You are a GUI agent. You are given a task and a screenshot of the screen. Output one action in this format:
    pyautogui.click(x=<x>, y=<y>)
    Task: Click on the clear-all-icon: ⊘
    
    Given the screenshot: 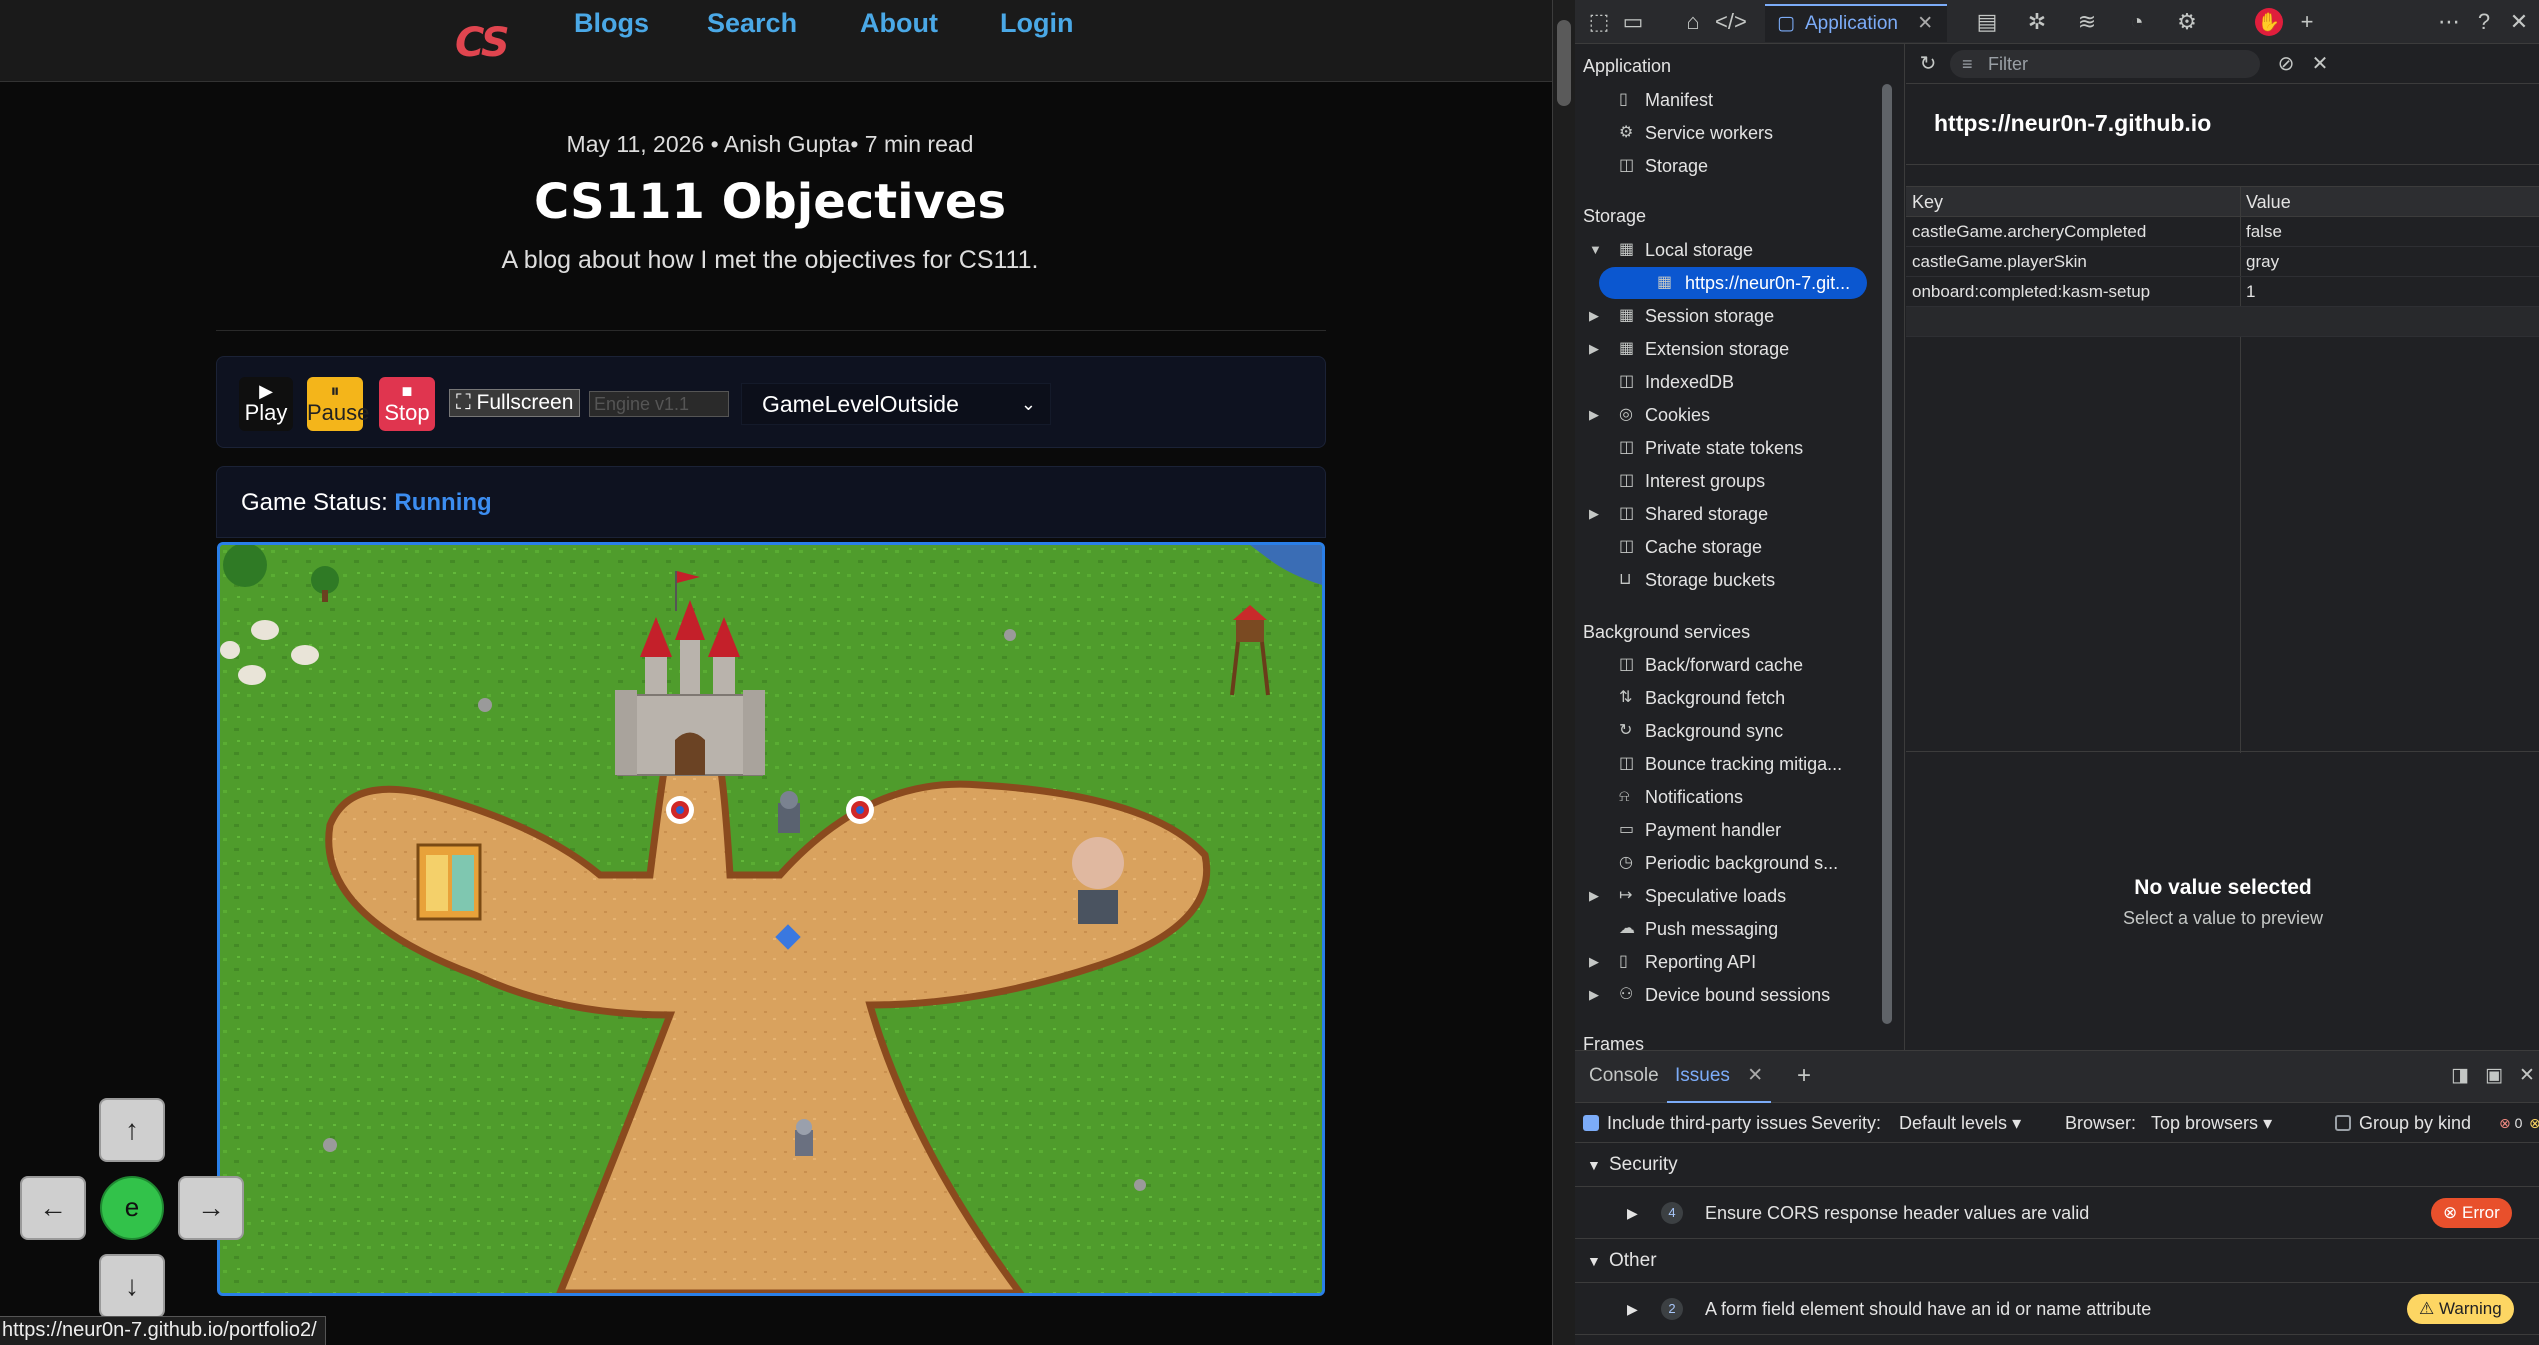 What is the action you would take?
    pyautogui.click(x=2286, y=64)
    